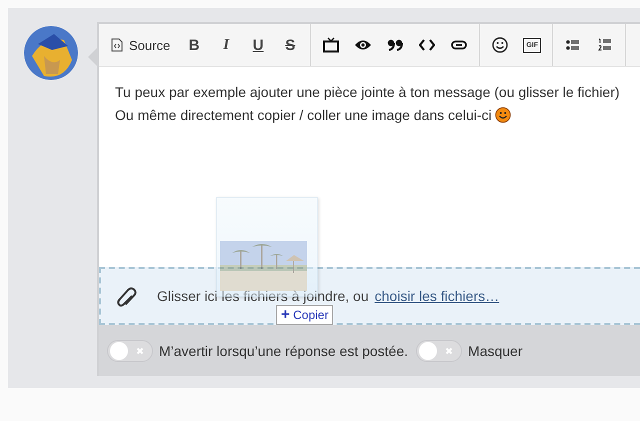  I want to click on code-file-icon, so click(117, 45).